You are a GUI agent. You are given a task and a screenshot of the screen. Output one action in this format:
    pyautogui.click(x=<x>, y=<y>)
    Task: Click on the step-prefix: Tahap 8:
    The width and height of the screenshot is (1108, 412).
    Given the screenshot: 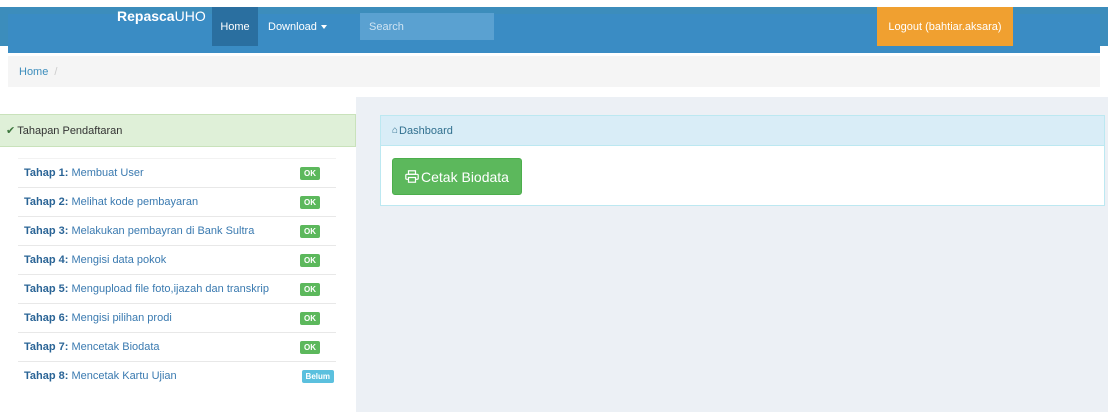 What is the action you would take?
    pyautogui.click(x=46, y=376)
    